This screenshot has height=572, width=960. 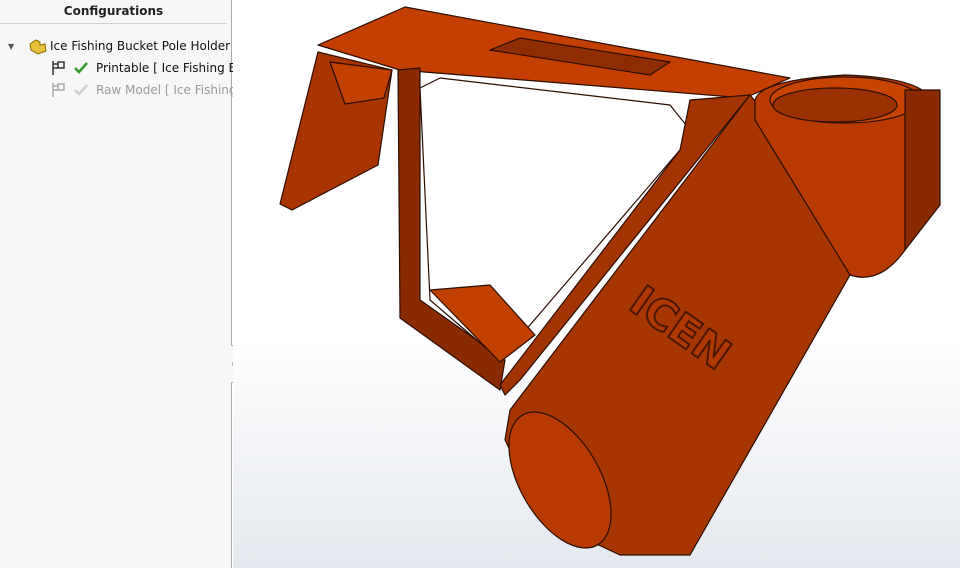 What do you see at coordinates (113, 12) in the screenshot?
I see `panel-title: Configurations` at bounding box center [113, 12].